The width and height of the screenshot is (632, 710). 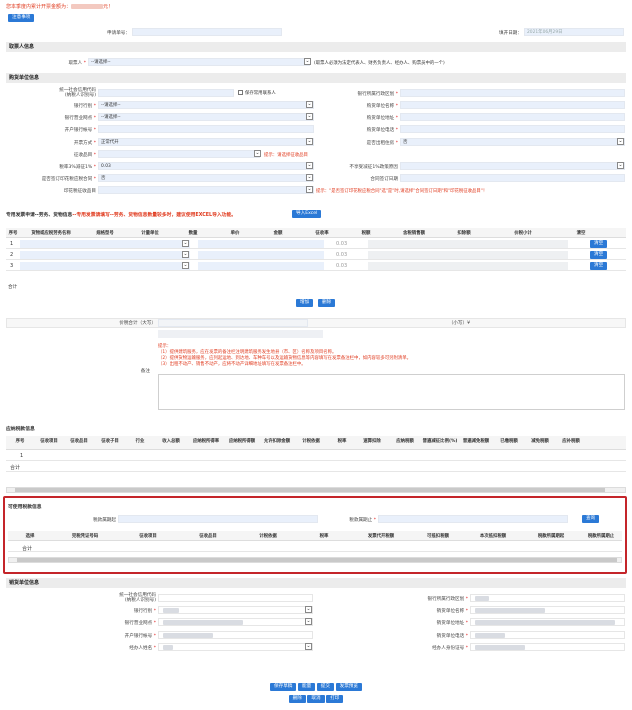 What do you see at coordinates (144, 611) in the screenshot?
I see `seller-bank-label: 银行行别 *` at bounding box center [144, 611].